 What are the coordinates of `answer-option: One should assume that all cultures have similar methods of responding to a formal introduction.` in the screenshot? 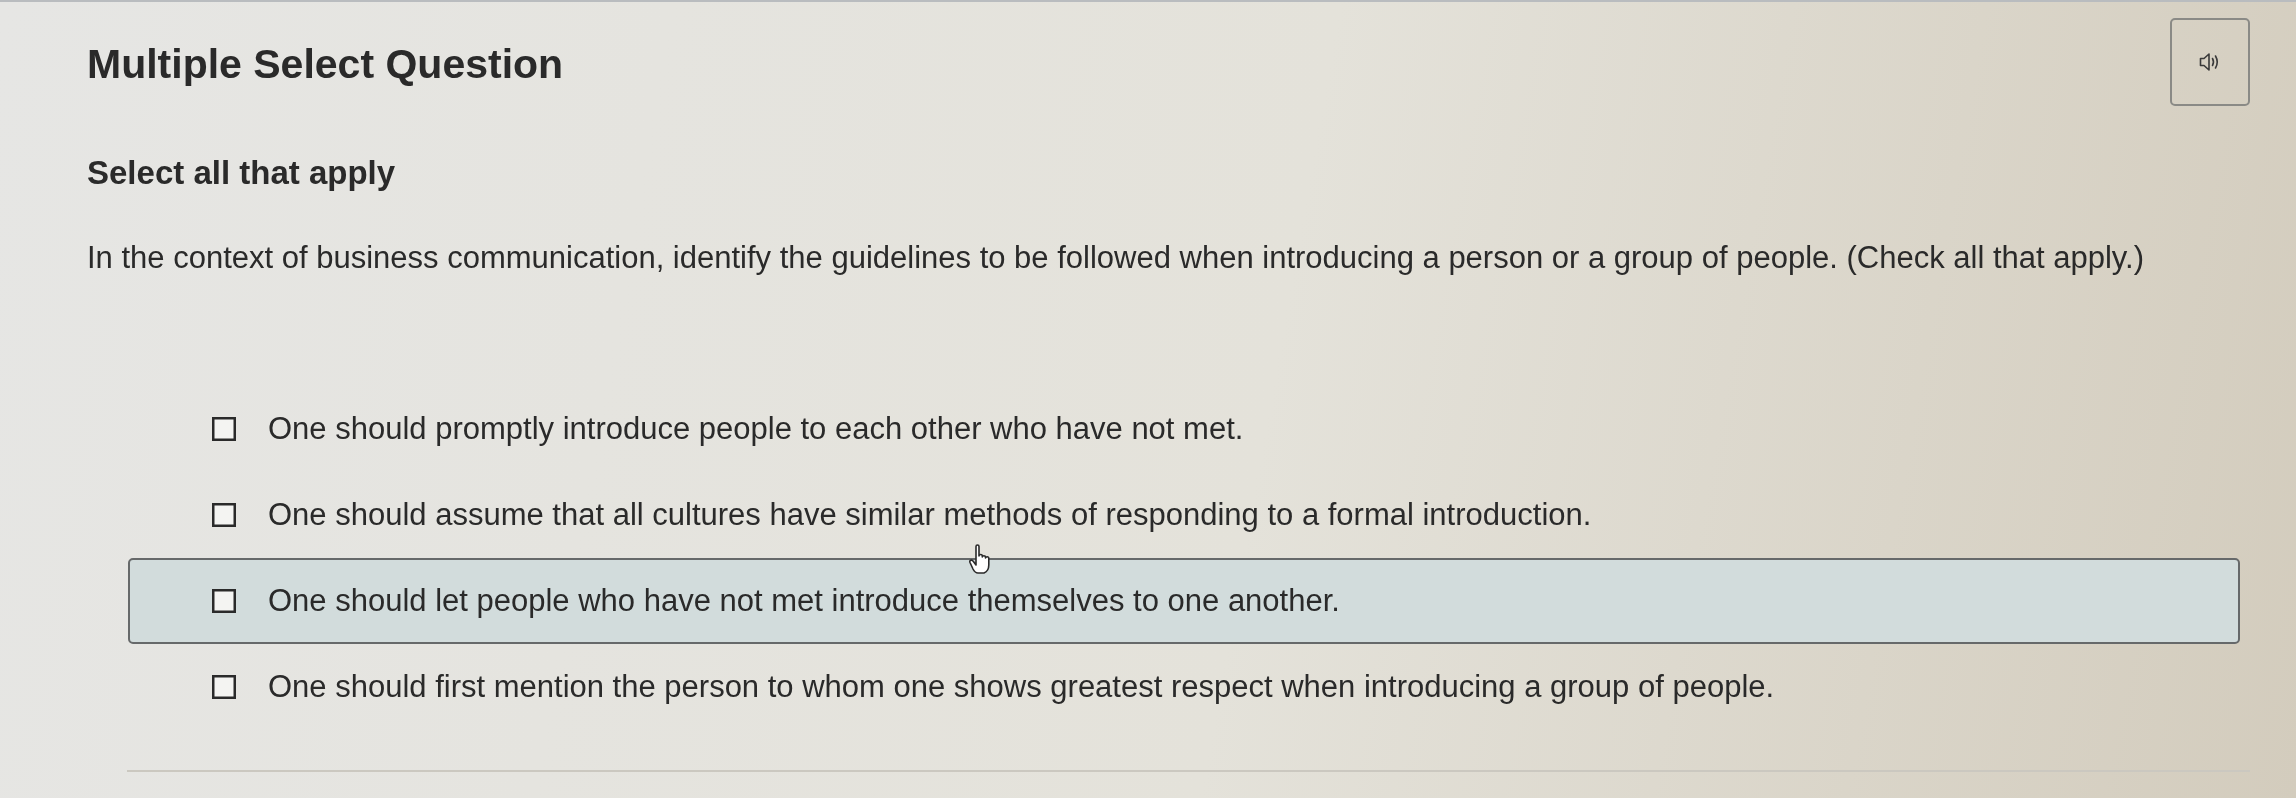 It's located at (1184, 514).